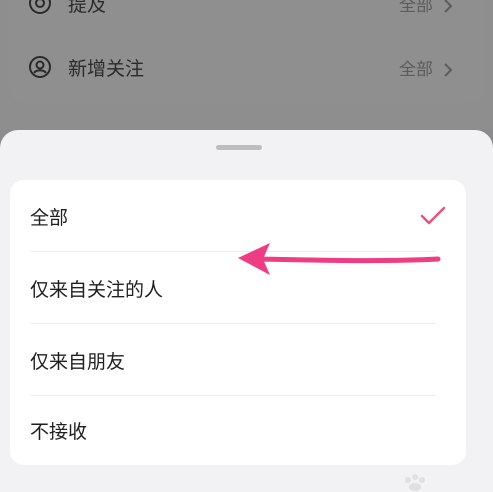  Describe the element at coordinates (40, 67) in the screenshot. I see `user-circle-icon` at that location.